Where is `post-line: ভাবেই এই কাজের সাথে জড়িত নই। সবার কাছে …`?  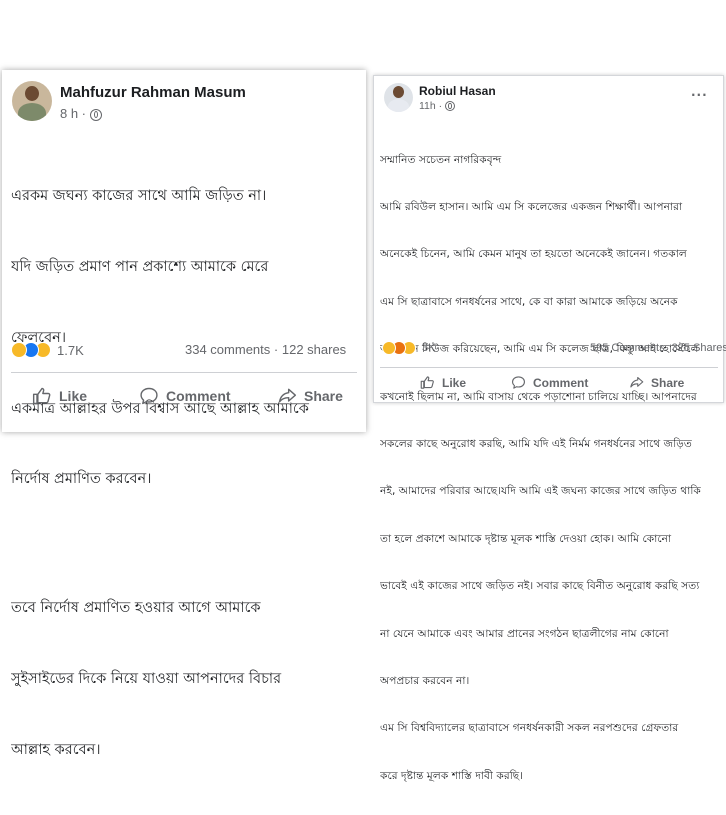
post-line: ভাবেই এই কাজের সাথে জড়িত নই। সবার কাছে … is located at coordinates (540, 586).